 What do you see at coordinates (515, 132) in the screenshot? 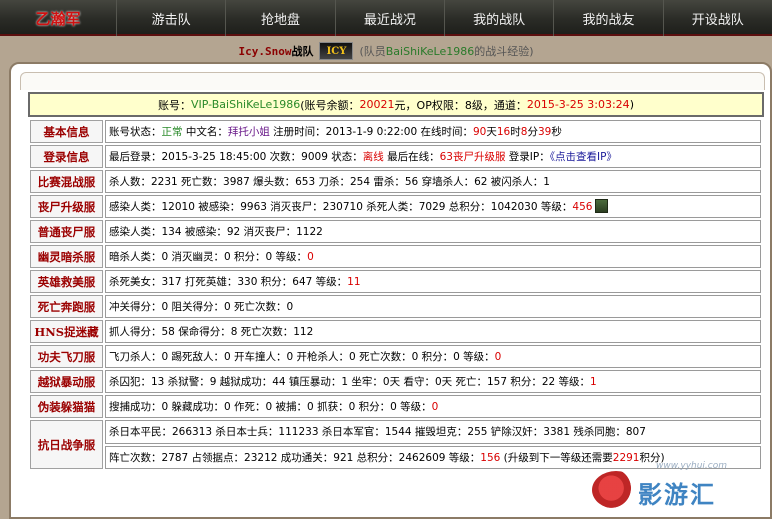
I see `row-value-seg: 时` at bounding box center [515, 132].